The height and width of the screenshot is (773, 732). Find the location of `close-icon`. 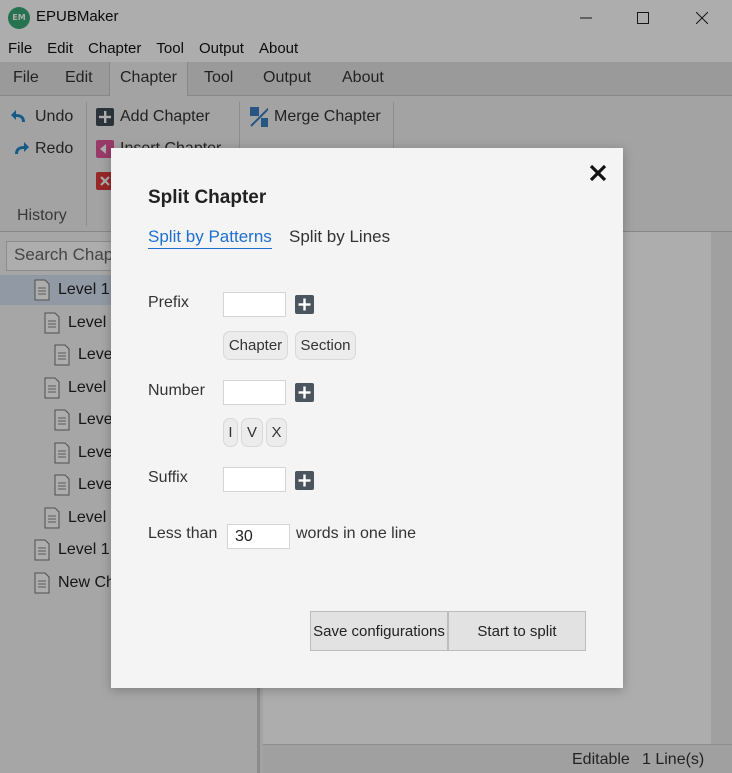

close-icon is located at coordinates (598, 173).